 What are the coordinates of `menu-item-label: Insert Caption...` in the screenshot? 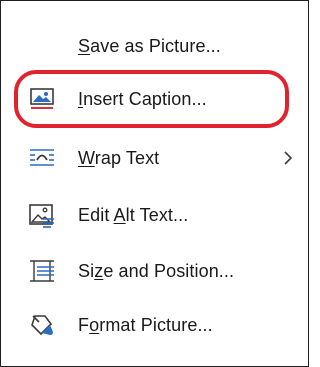 It's located at (142, 99).